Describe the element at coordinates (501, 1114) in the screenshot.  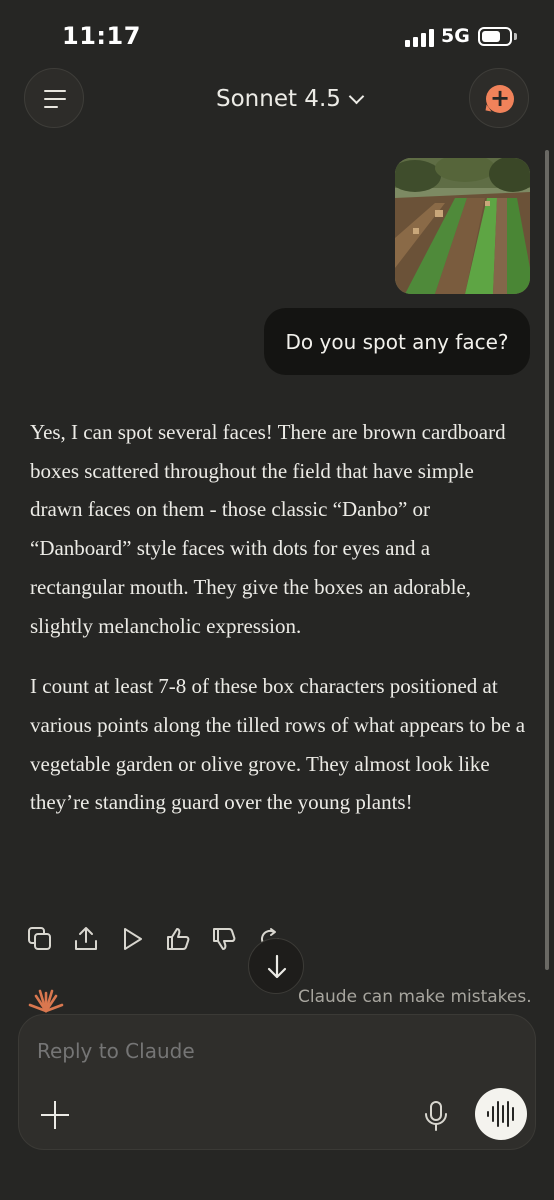
I see `voice-mode-button` at that location.